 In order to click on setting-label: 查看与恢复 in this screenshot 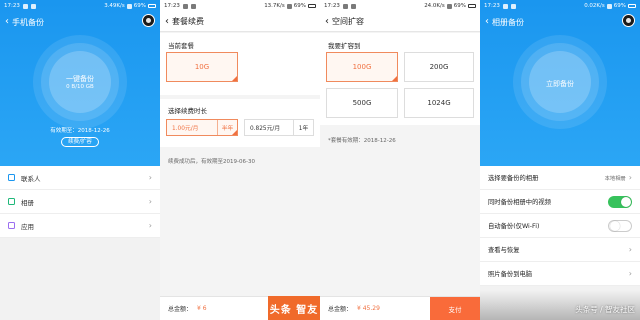, I will do `click(504, 250)`.